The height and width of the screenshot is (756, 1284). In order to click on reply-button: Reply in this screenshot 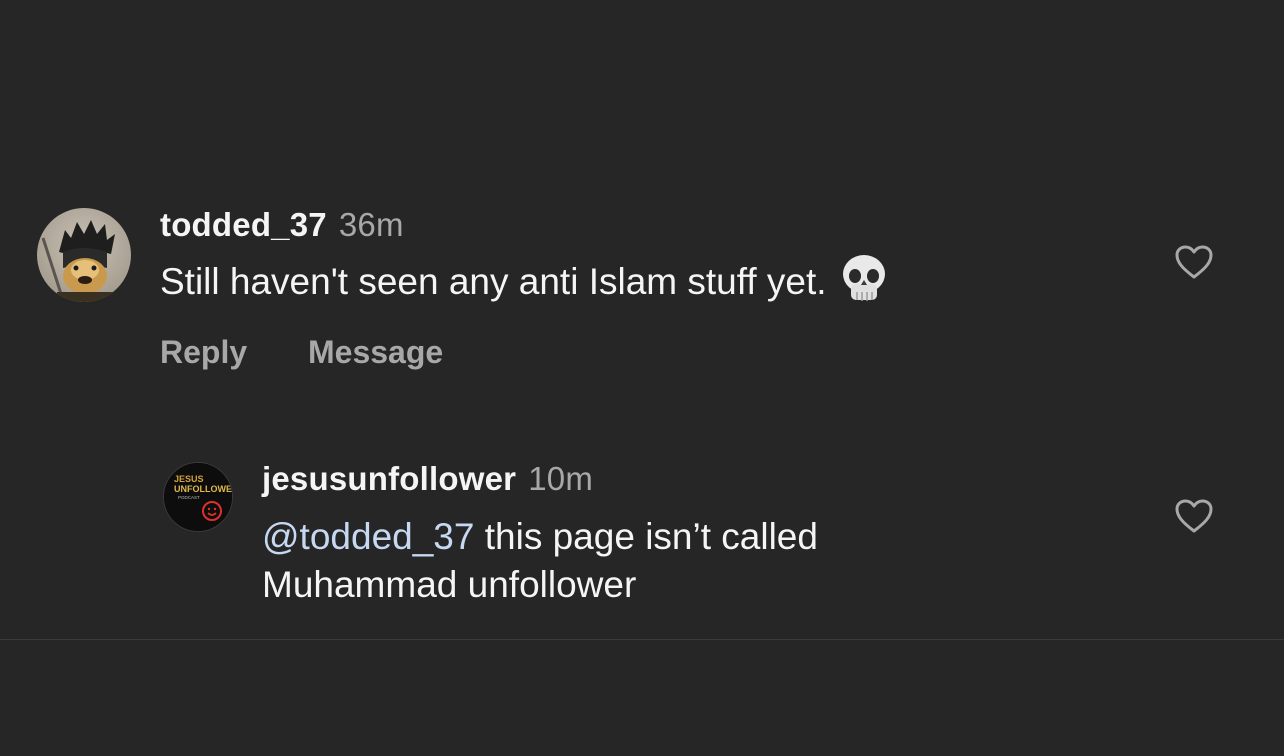, I will do `click(203, 352)`.